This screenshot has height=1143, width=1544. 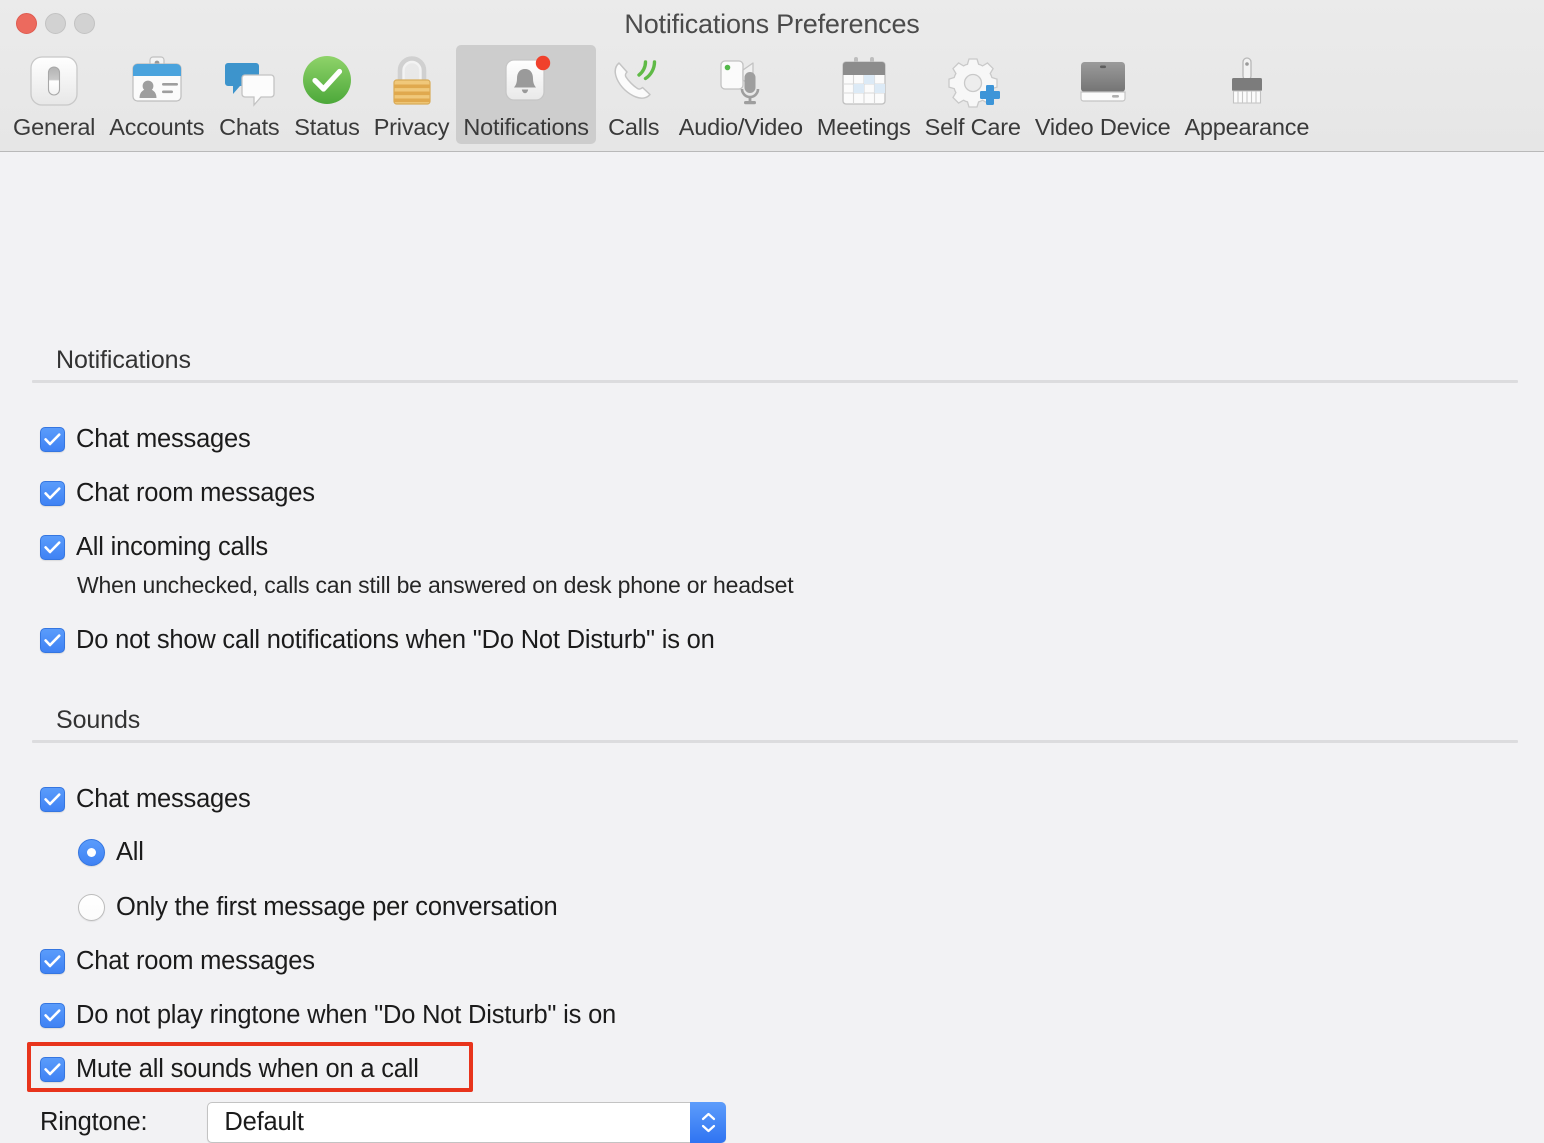 I want to click on toolbar-item-status: Status, so click(x=326, y=94).